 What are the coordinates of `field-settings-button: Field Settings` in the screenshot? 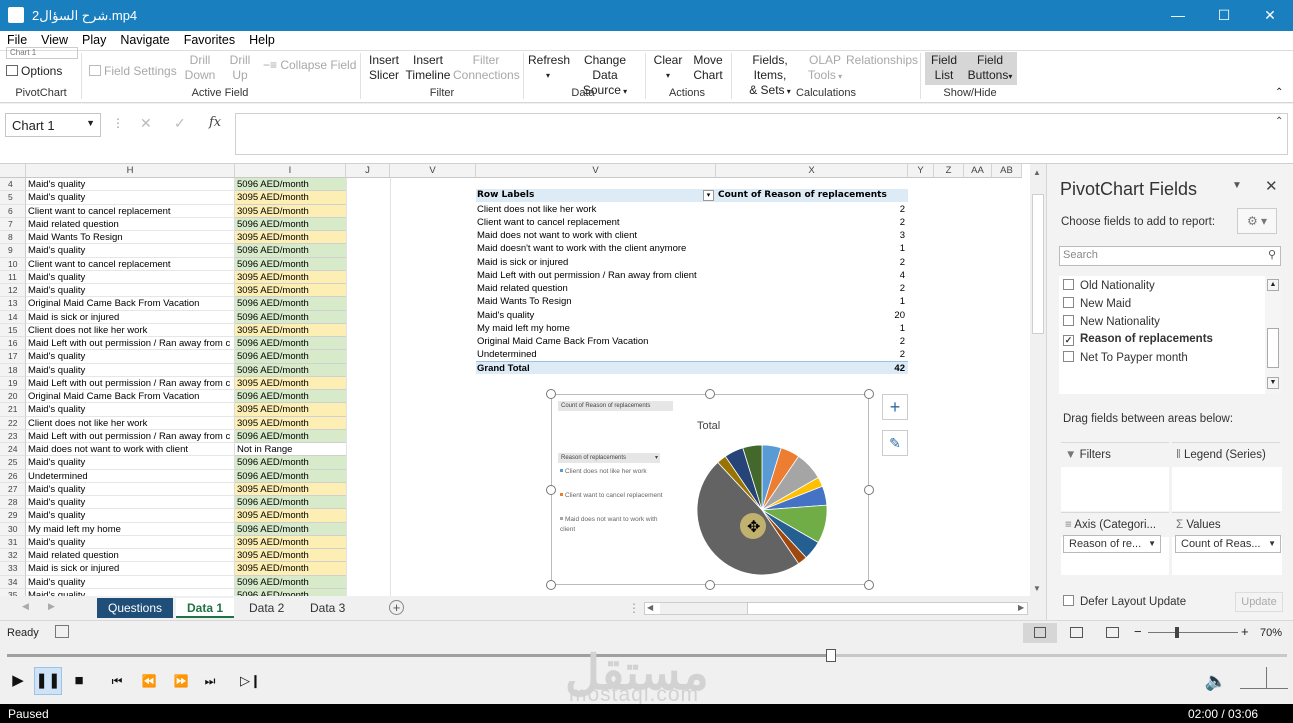 It's located at (133, 71).